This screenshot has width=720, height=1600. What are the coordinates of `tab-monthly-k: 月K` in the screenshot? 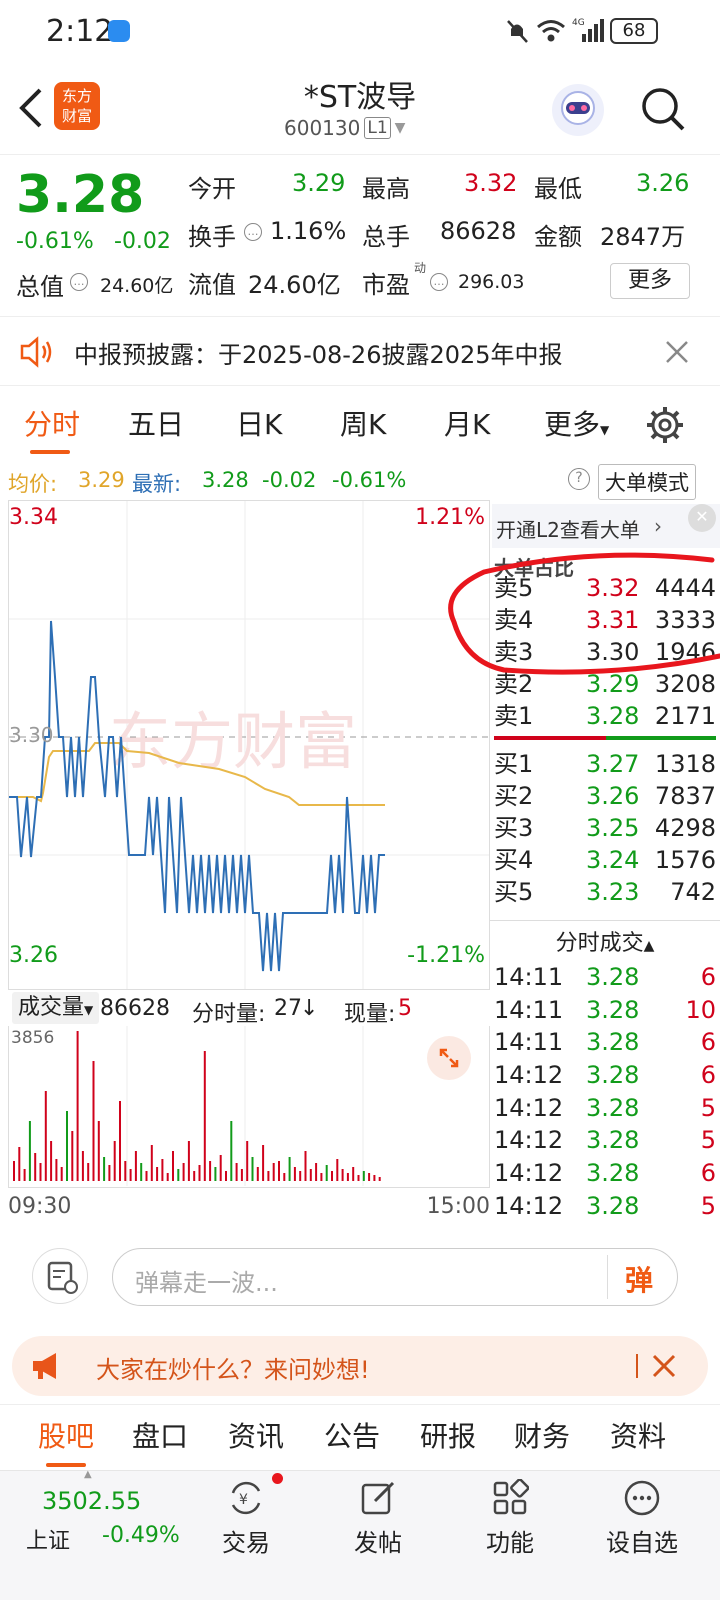 It's located at (467, 425).